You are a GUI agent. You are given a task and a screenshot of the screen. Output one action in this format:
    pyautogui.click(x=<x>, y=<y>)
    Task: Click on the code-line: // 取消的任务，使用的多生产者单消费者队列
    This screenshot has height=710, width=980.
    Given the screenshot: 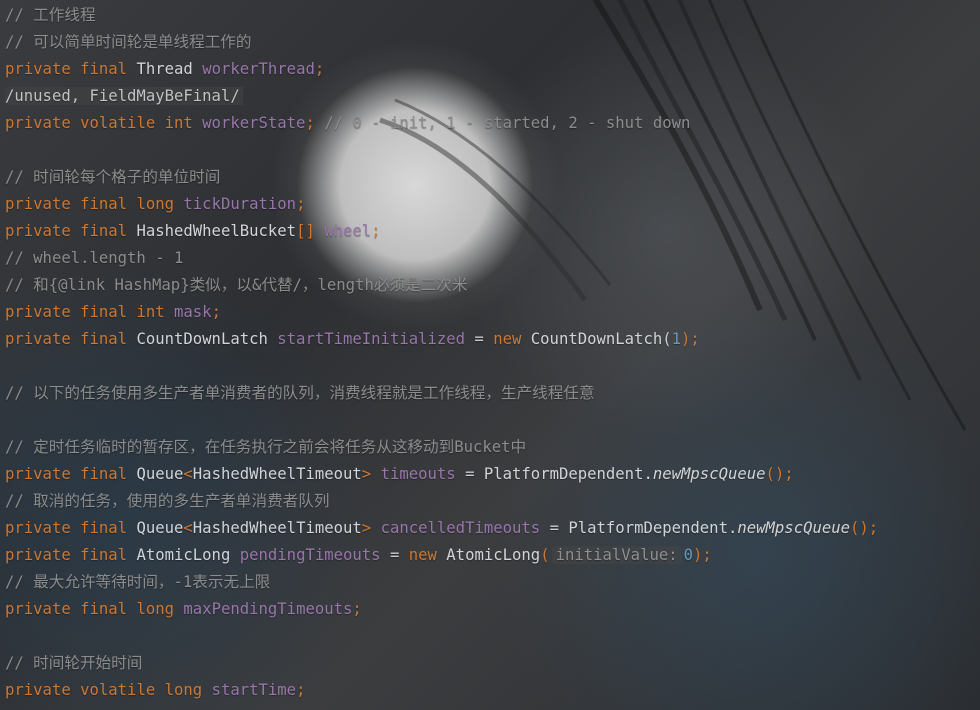 What is the action you would take?
    pyautogui.click(x=492, y=501)
    